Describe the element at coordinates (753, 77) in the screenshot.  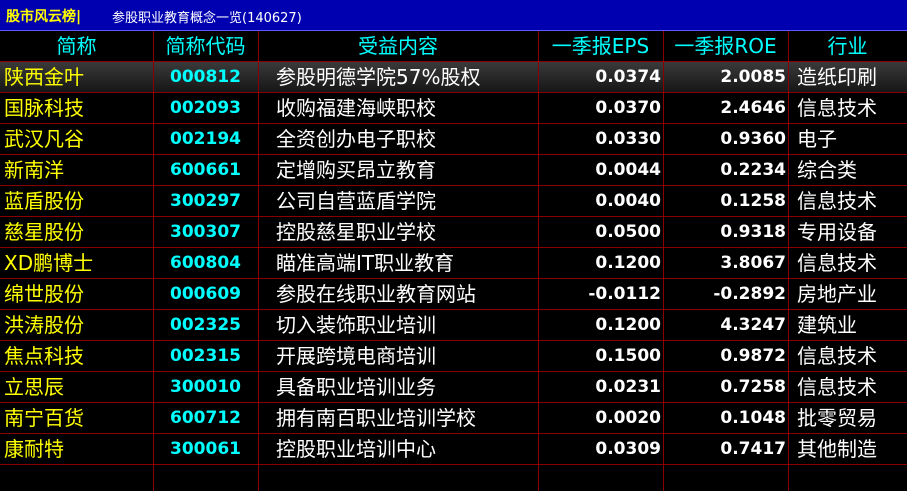
I see `roe-value: 2.0085` at that location.